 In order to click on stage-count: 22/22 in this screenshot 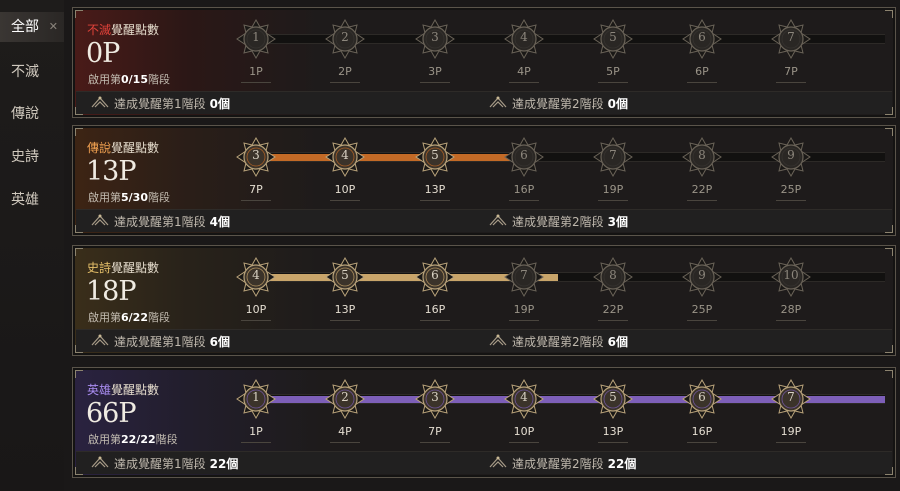, I will do `click(138, 439)`.